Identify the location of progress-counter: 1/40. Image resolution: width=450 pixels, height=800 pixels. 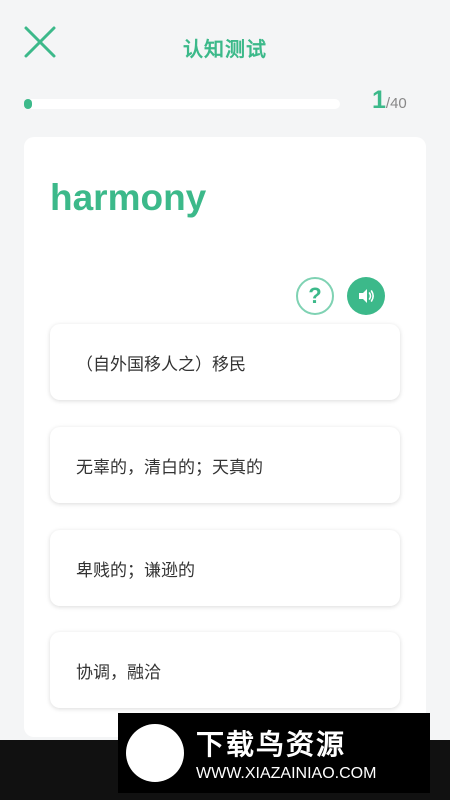
(389, 100).